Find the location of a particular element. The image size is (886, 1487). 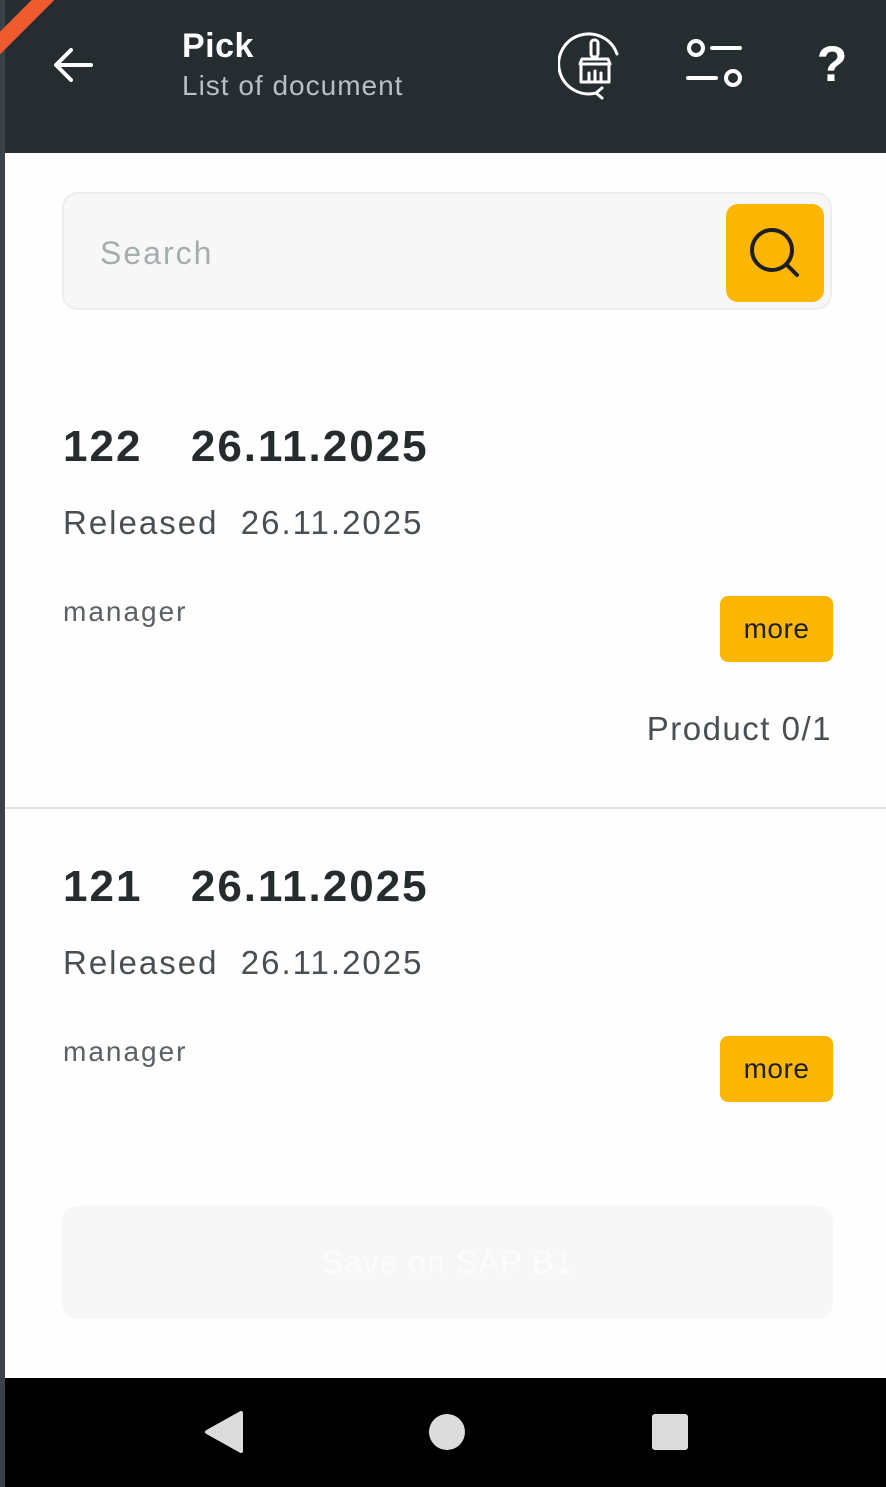

triangle-back-icon is located at coordinates (224, 1432).